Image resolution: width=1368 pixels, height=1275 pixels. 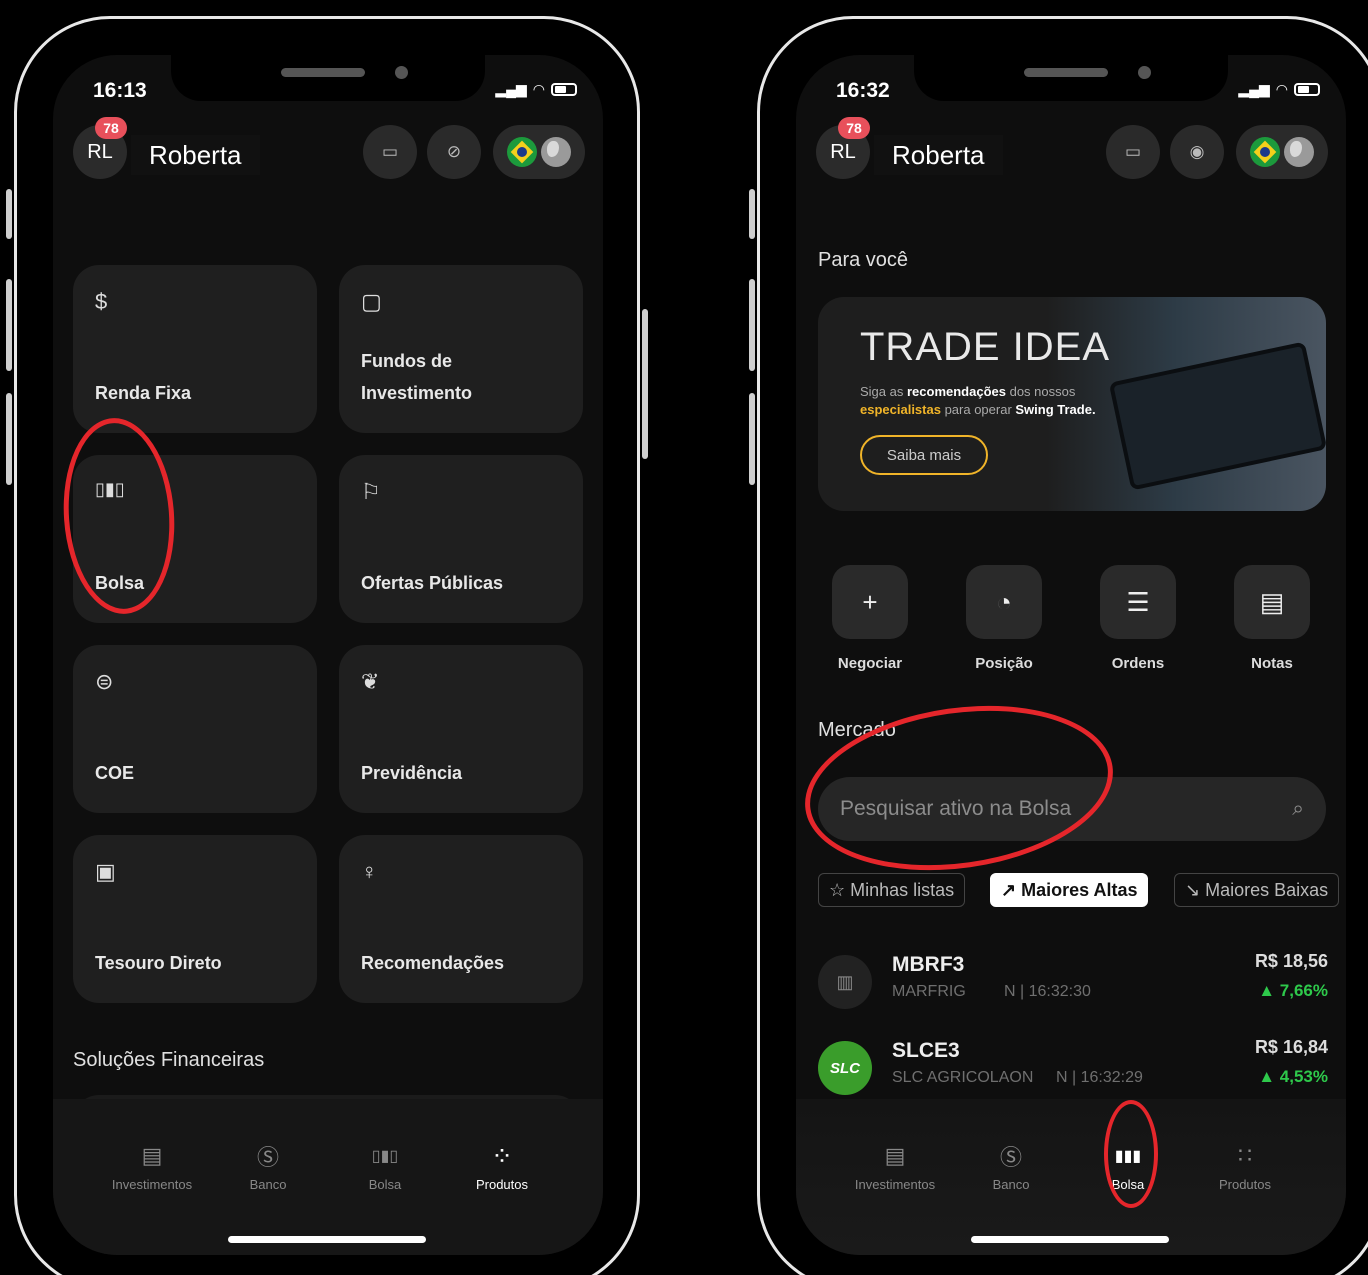 What do you see at coordinates (956, 808) in the screenshot?
I see `search-placeholder: Pesquisar ativo na Bolsa` at bounding box center [956, 808].